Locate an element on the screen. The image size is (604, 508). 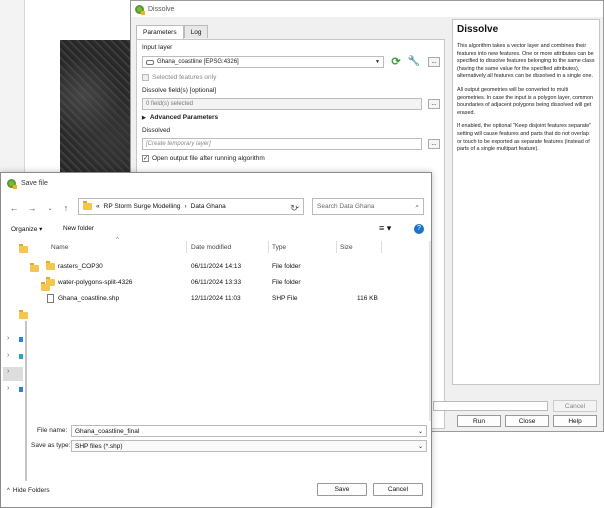
dissolved-output-input: [Create temporary layer] is located at coordinates (282, 144).